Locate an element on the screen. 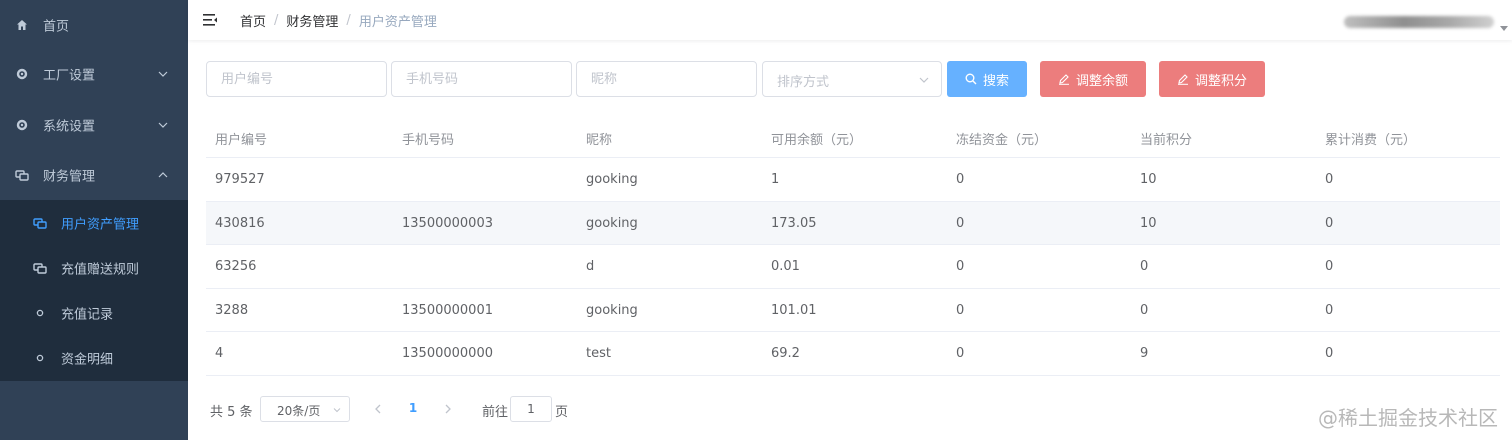 This screenshot has height=440, width=1512. sidebar-item-finance: 财务管理 is located at coordinates (94, 175).